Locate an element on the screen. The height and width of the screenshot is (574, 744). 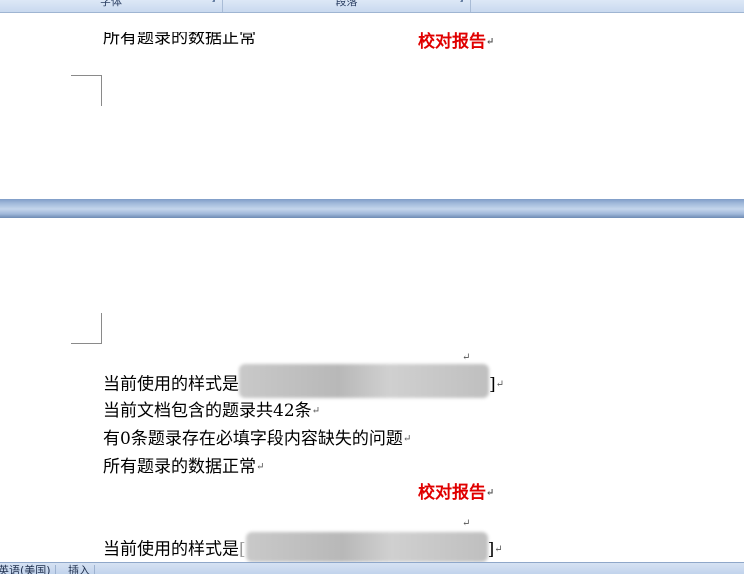
status-bar: 英语(美国) 插入 is located at coordinates (372, 568).